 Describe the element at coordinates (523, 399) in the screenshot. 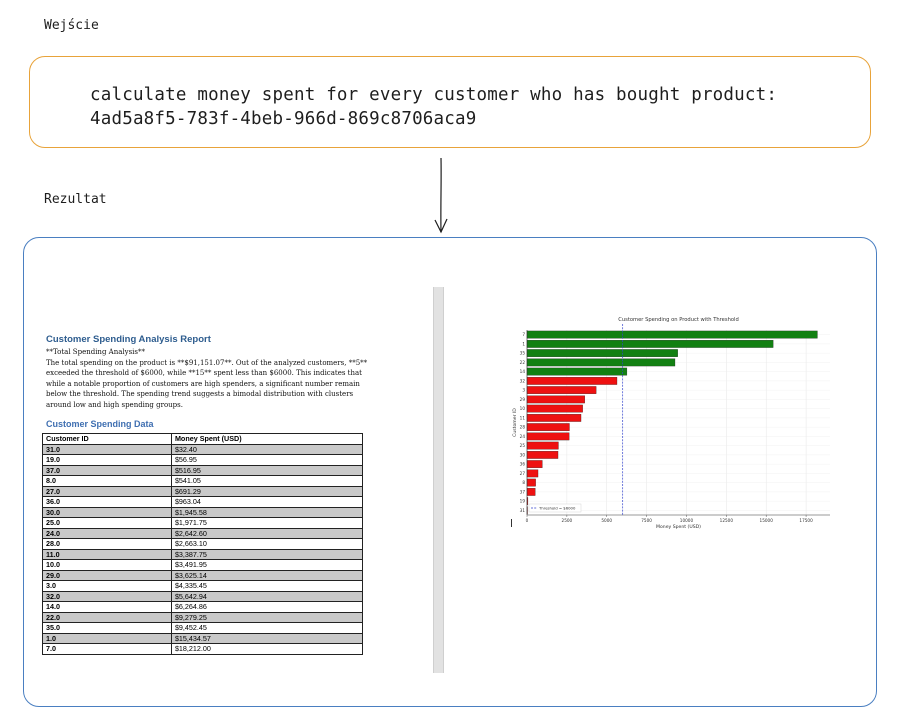

I see `y-tick-label: 29` at that location.